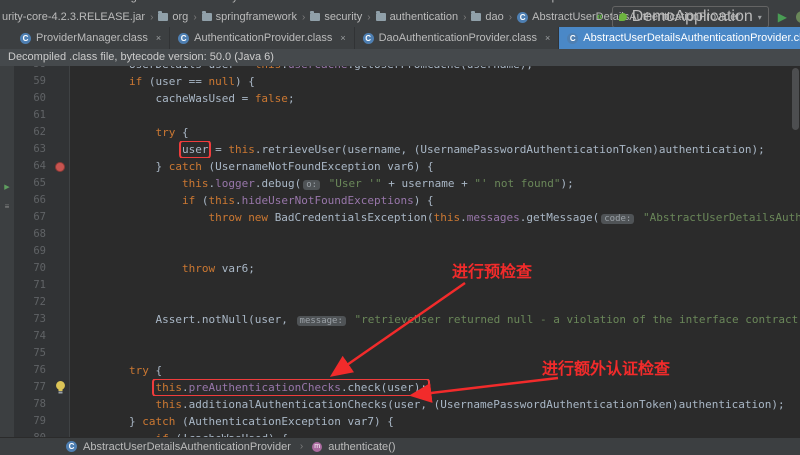 The width and height of the screenshot is (800, 455). Describe the element at coordinates (32, 353) in the screenshot. I see `line-number: 75` at that location.